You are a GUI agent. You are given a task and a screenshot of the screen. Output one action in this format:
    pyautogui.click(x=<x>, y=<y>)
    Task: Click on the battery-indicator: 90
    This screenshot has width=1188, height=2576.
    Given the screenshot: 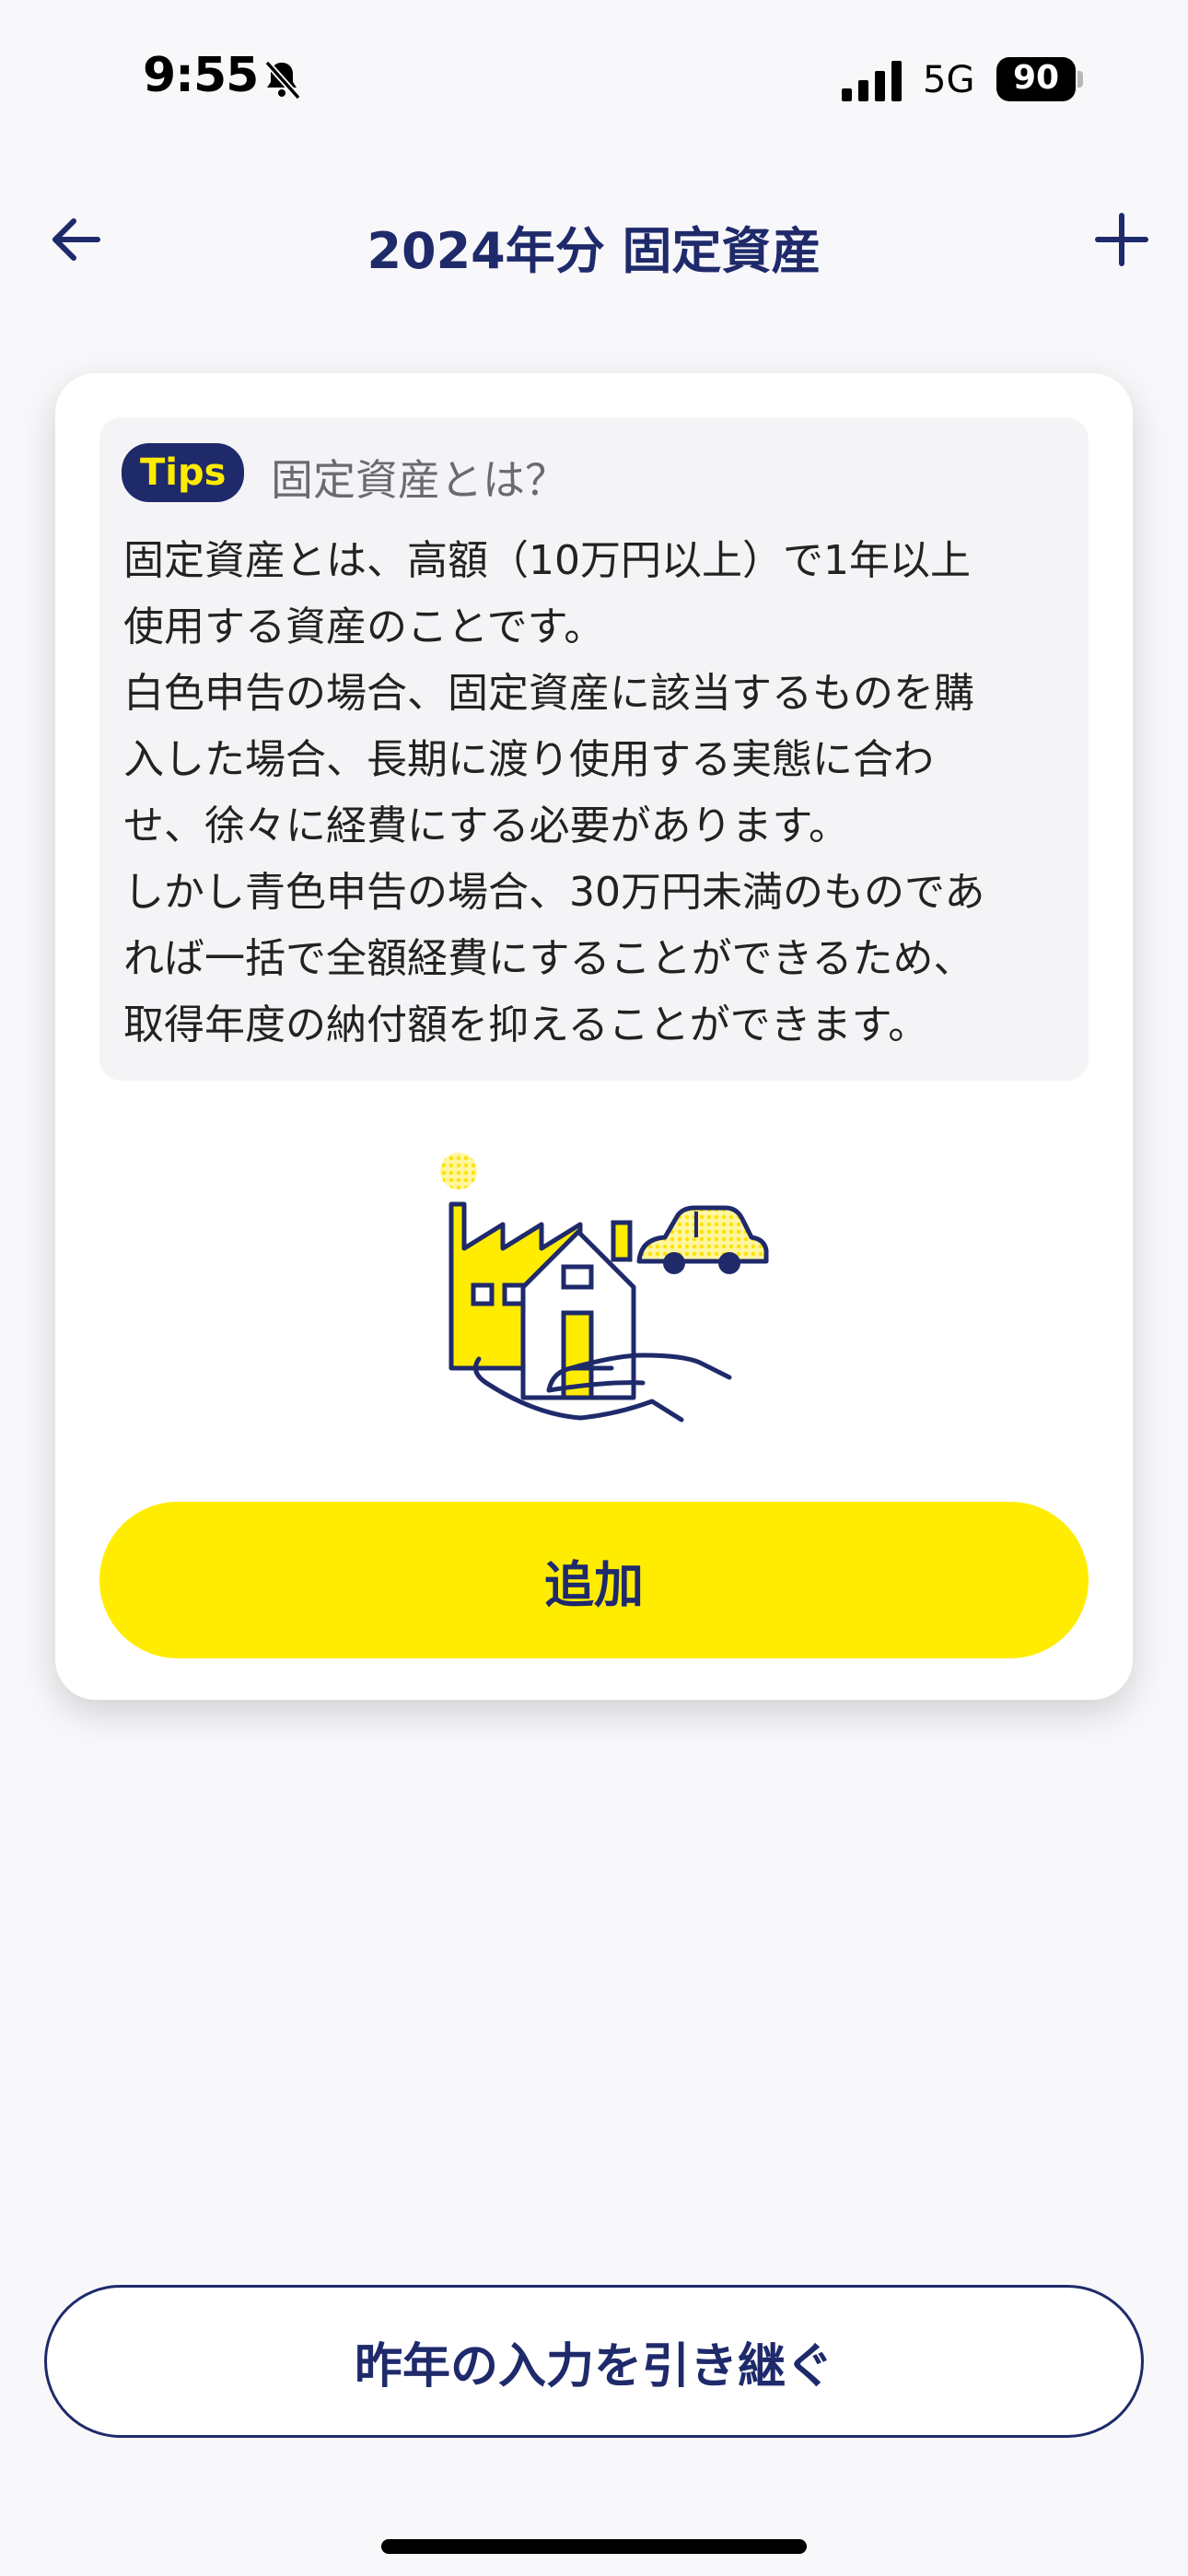 What is the action you would take?
    pyautogui.click(x=1039, y=79)
    